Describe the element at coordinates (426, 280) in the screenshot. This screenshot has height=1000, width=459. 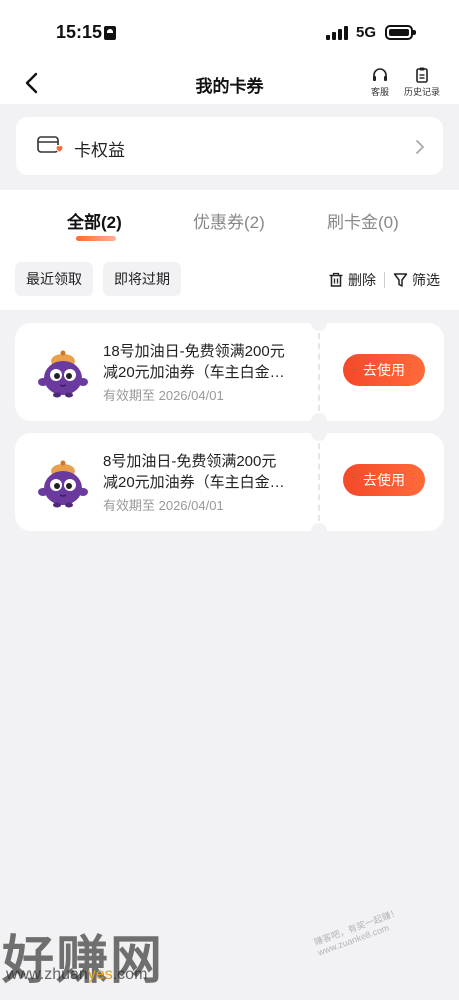
I see `filter-label: 筛选` at that location.